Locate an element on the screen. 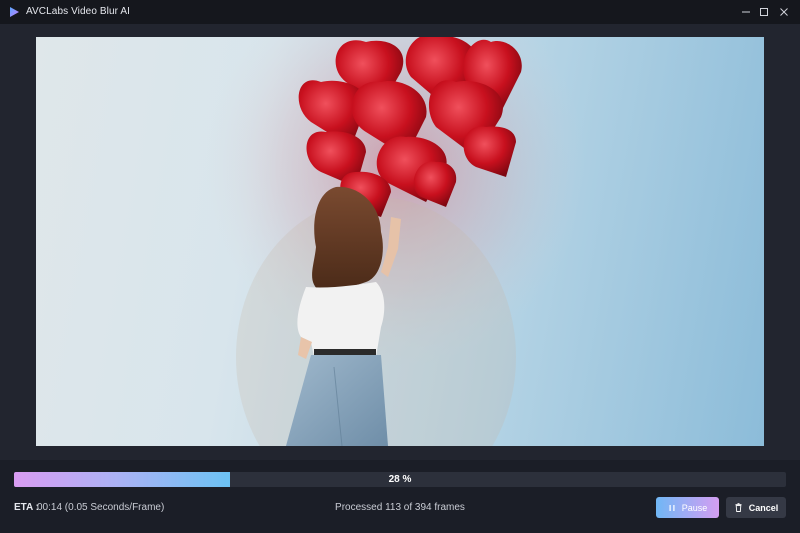 This screenshot has width=800, height=533. maximize-icon is located at coordinates (764, 12).